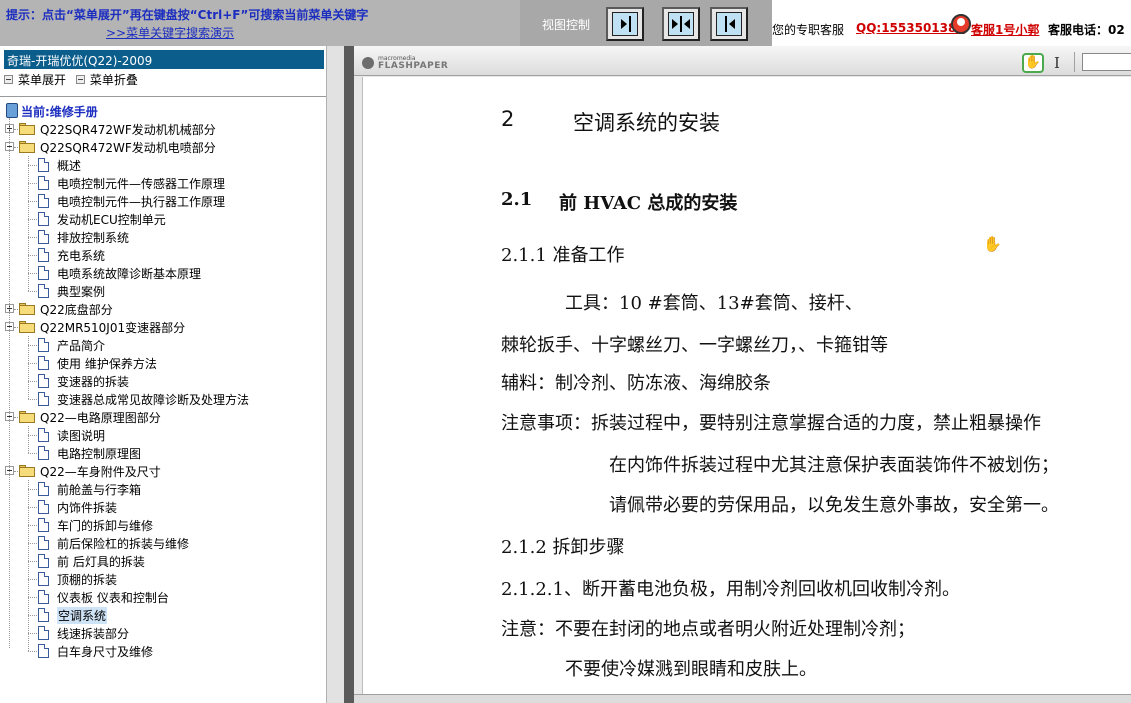 Image resolution: width=1131 pixels, height=703 pixels. What do you see at coordinates (128, 130) in the screenshot?
I see `folder-label: Q22SQR472WF发动机机械部分` at bounding box center [128, 130].